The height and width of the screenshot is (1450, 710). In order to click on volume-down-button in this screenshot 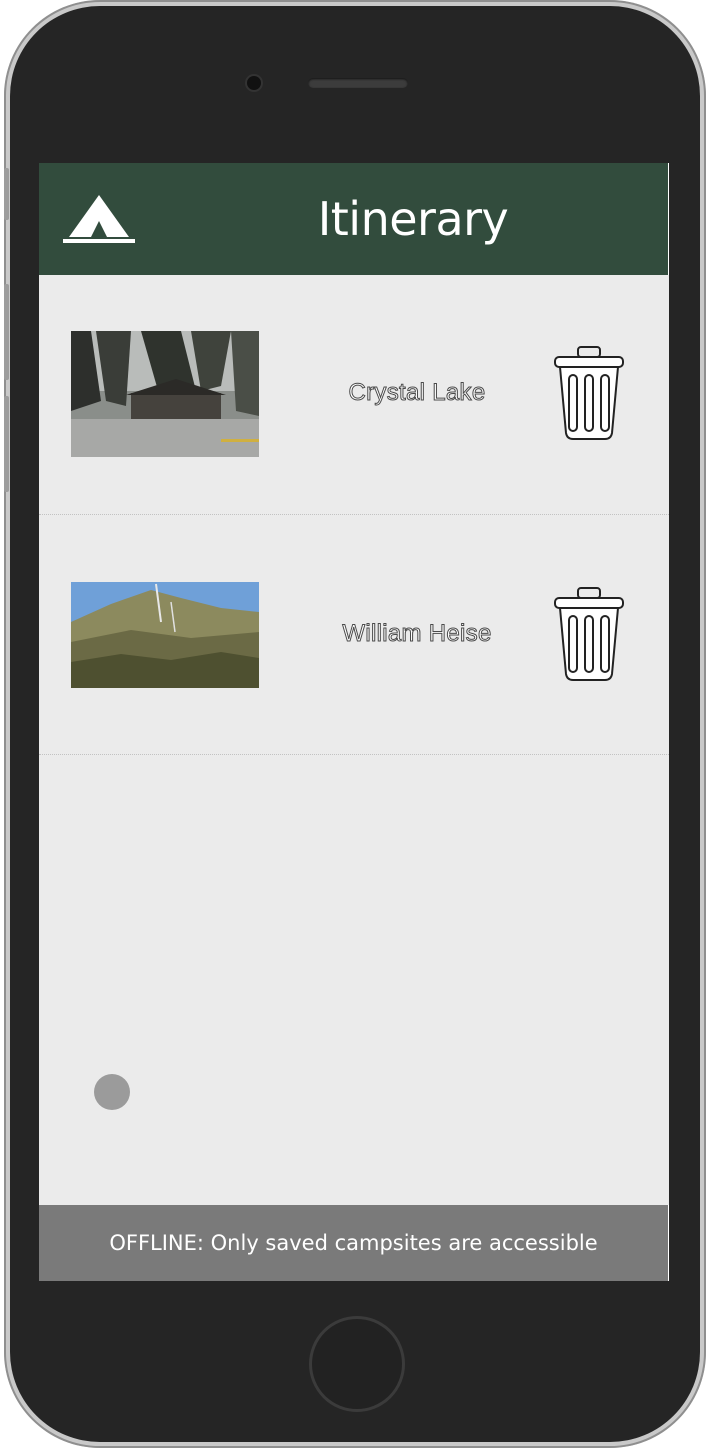, I will do `click(6, 444)`.